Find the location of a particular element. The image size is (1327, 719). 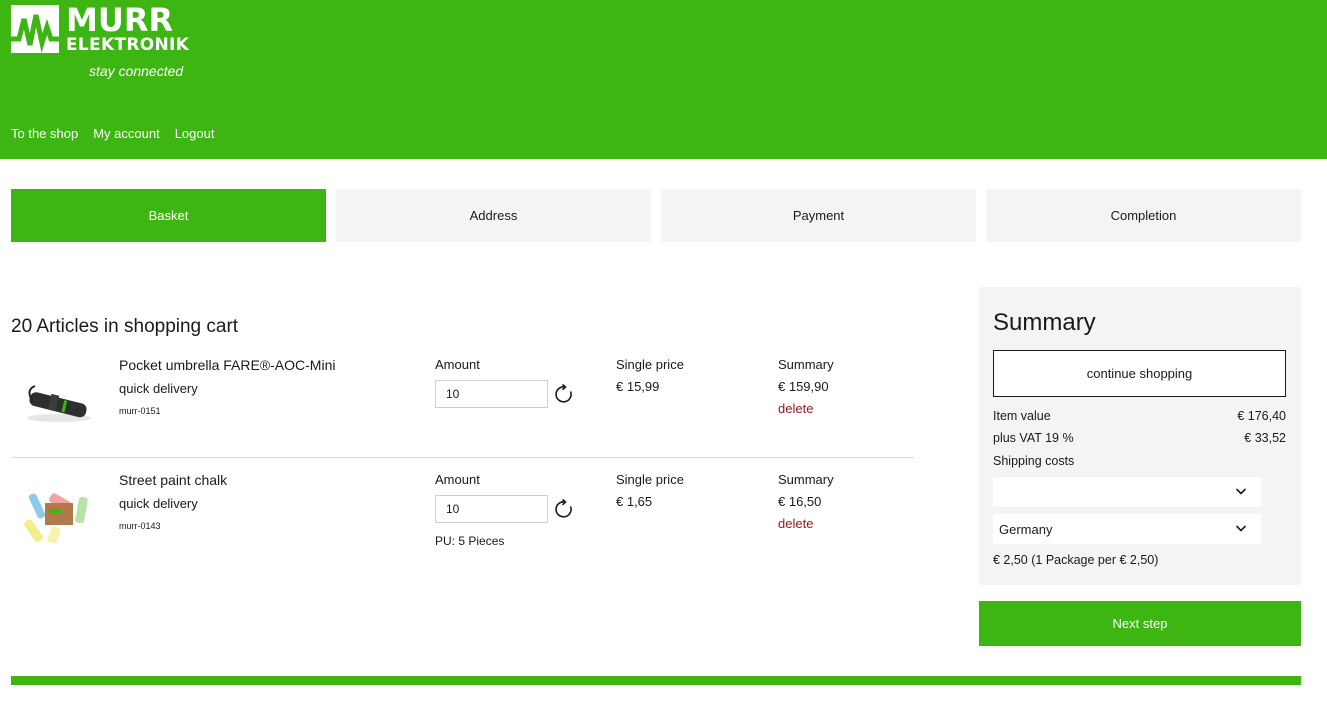

vat-label: plus VAT 19 % is located at coordinates (1033, 438).